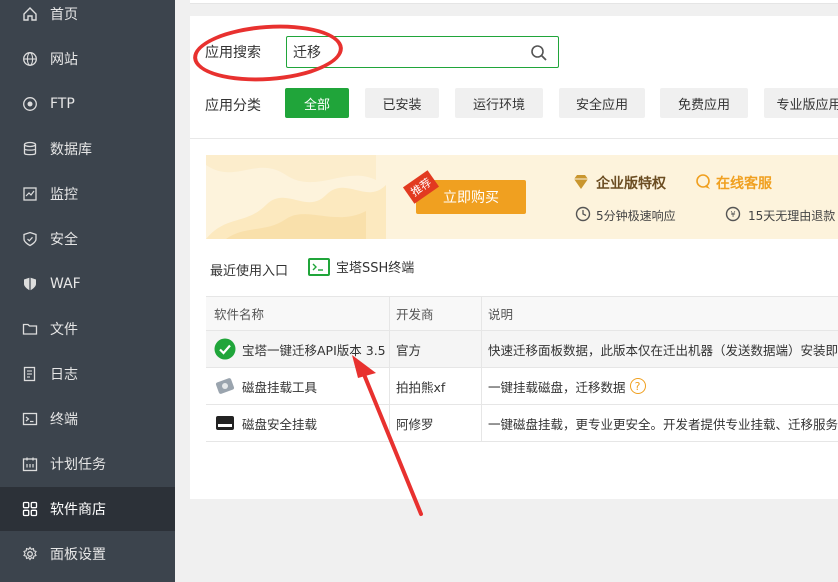 The height and width of the screenshot is (582, 838). Describe the element at coordinates (239, 314) in the screenshot. I see `header-name: 软件名称` at that location.